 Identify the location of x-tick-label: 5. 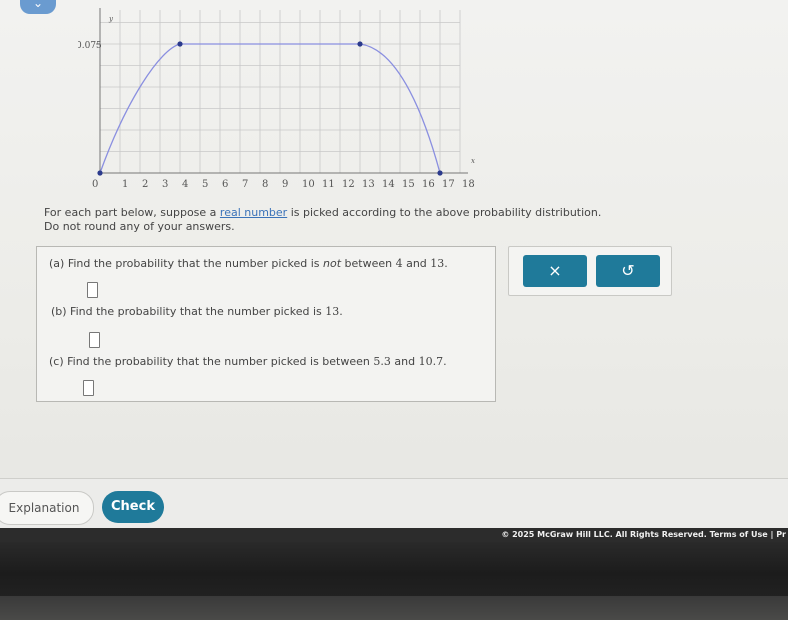
(205, 184).